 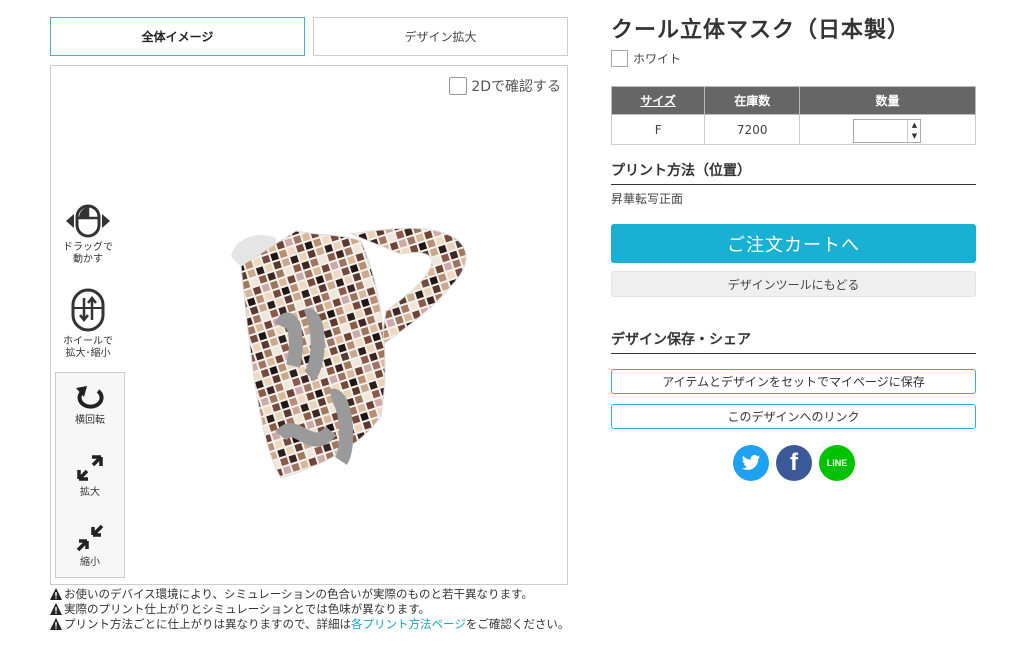 I want to click on save-to-mypage-button: アイテムとデザインをセットでマイページに保存, so click(x=793, y=381).